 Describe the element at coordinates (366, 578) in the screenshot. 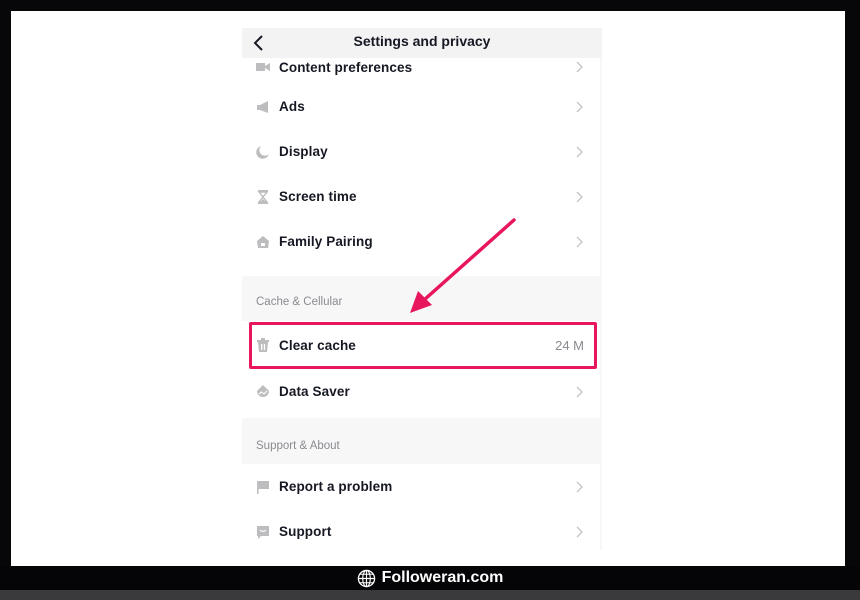

I see `globe-icon` at that location.